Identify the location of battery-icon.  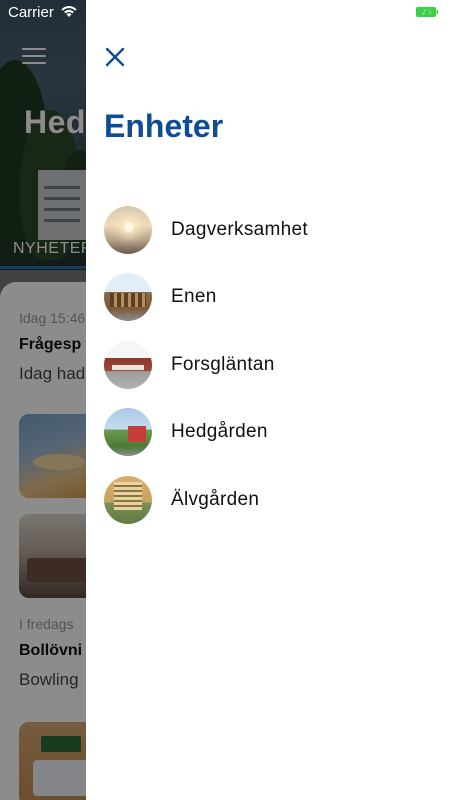
(427, 12).